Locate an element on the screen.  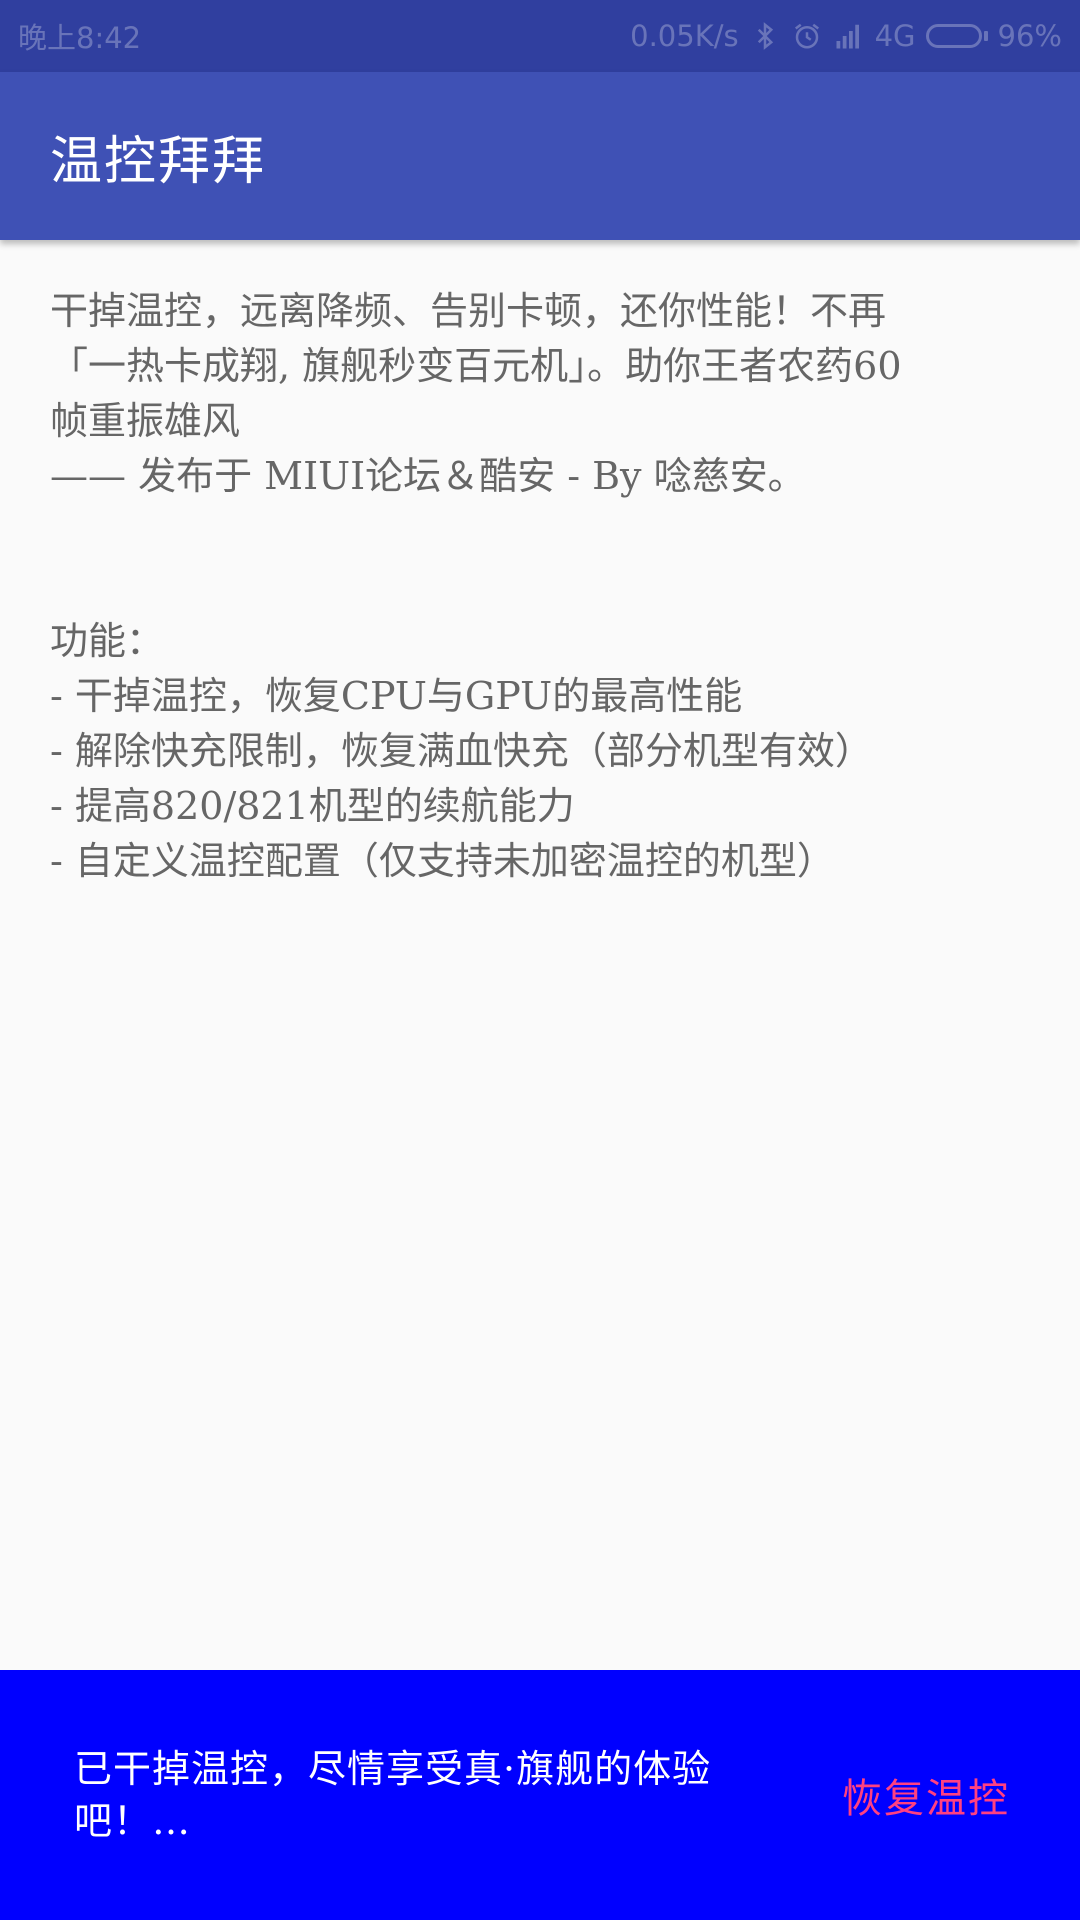
feature-item: - 干掉温控，恢复CPU与GPU的最高性能 is located at coordinates (396, 696).